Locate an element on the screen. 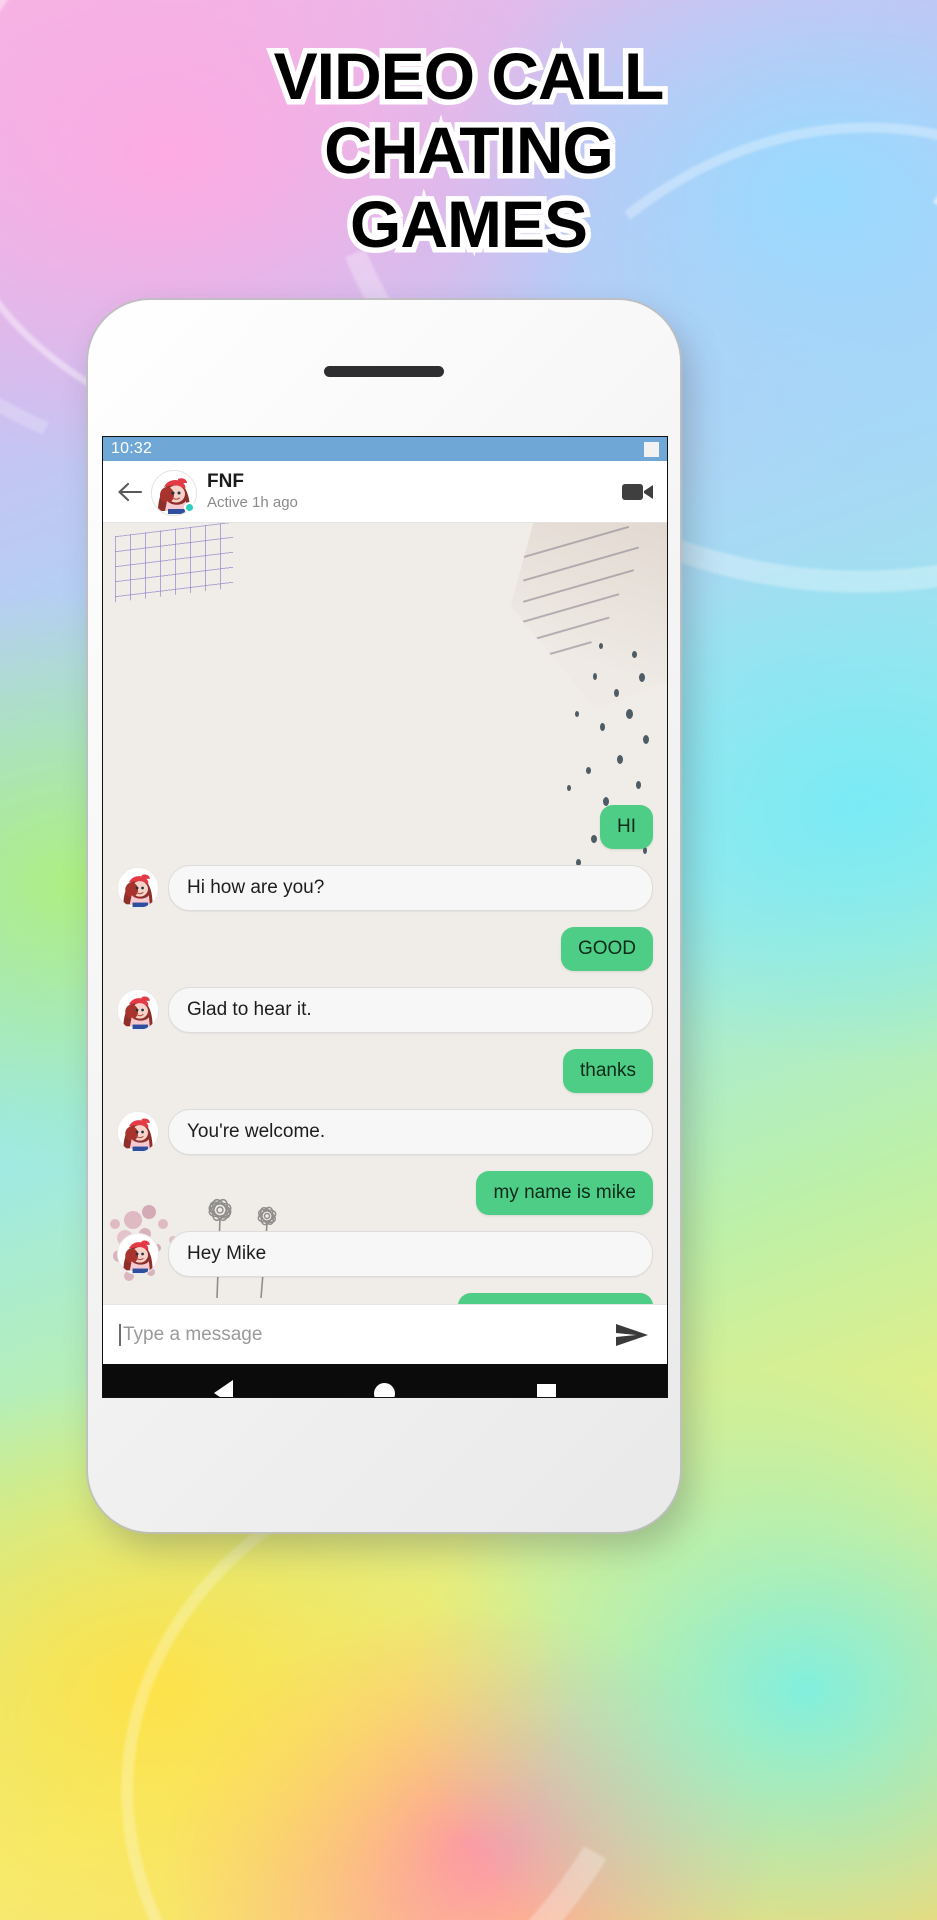 The width and height of the screenshot is (937, 1920). message-row: thanks is located at coordinates (385, 1071).